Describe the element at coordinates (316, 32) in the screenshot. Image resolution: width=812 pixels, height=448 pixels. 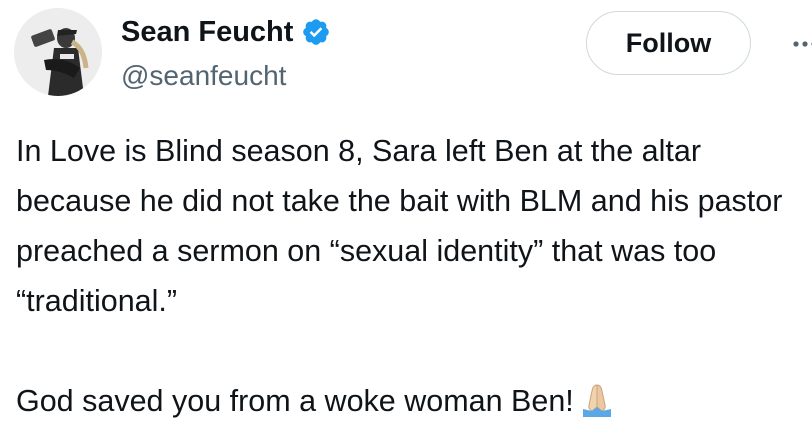
I see `verified-badge-icon` at that location.